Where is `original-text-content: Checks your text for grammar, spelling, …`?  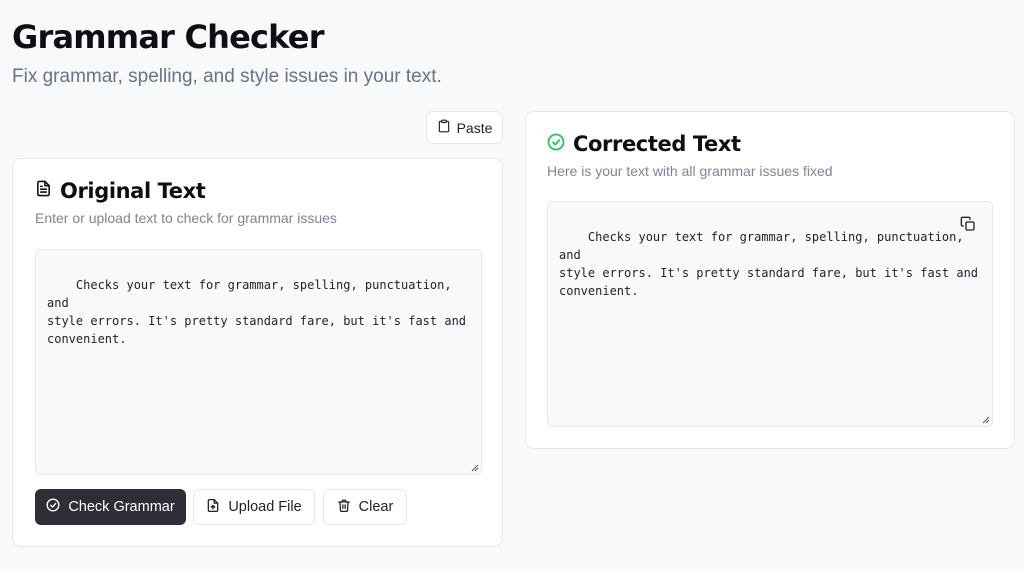
original-text-content: Checks your text for grammar, spelling, … is located at coordinates (257, 312).